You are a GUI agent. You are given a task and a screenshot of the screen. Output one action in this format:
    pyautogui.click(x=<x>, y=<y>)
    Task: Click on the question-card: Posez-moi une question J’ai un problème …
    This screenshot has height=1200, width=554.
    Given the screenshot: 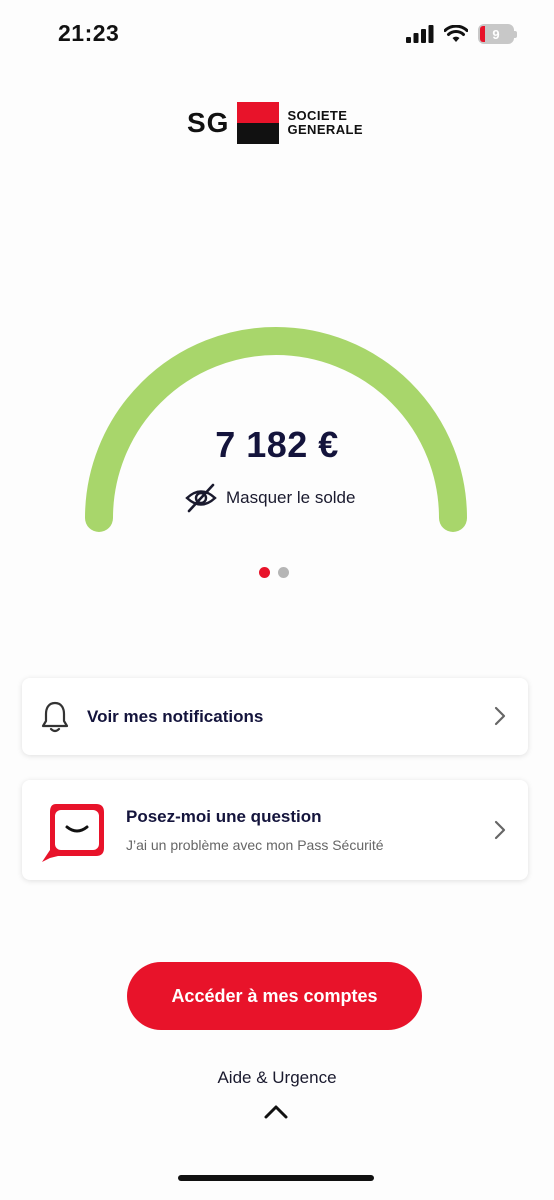 What is the action you would take?
    pyautogui.click(x=275, y=830)
    